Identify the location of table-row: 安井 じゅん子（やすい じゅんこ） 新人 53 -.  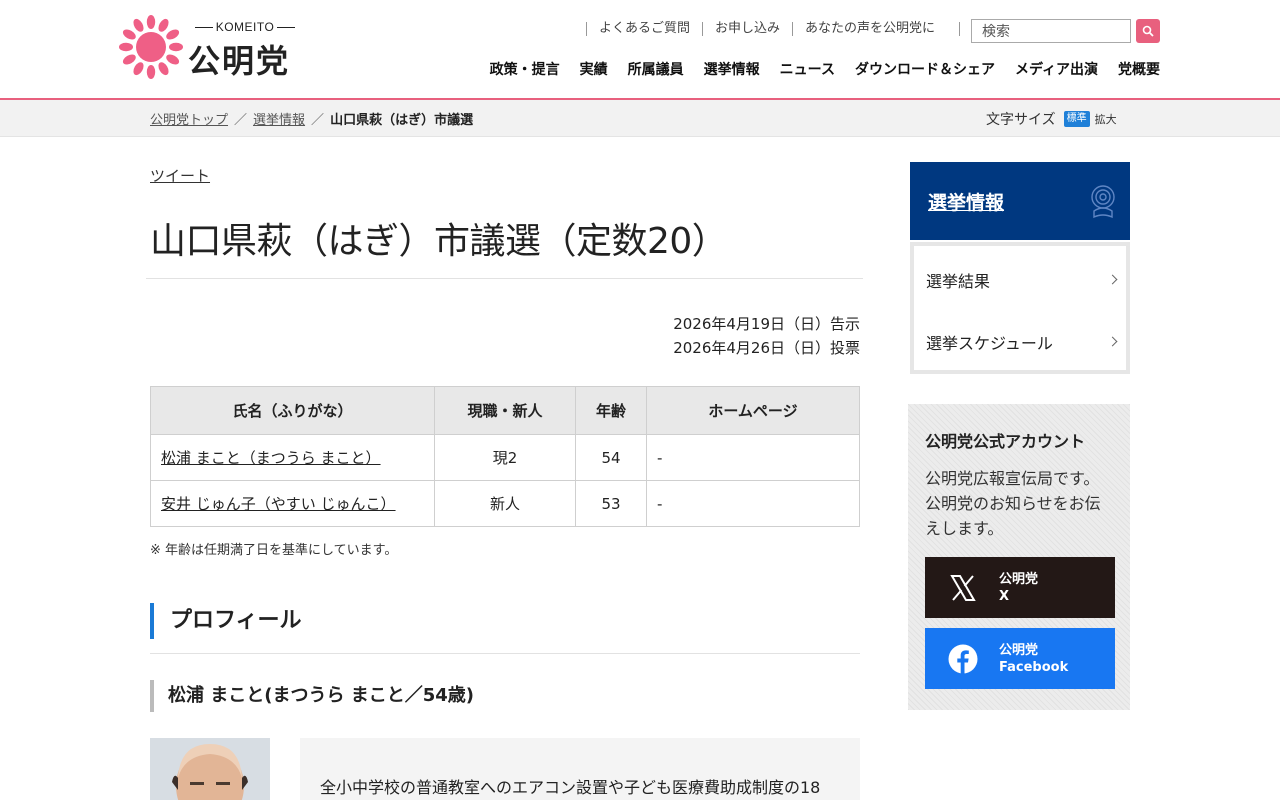
(505, 503).